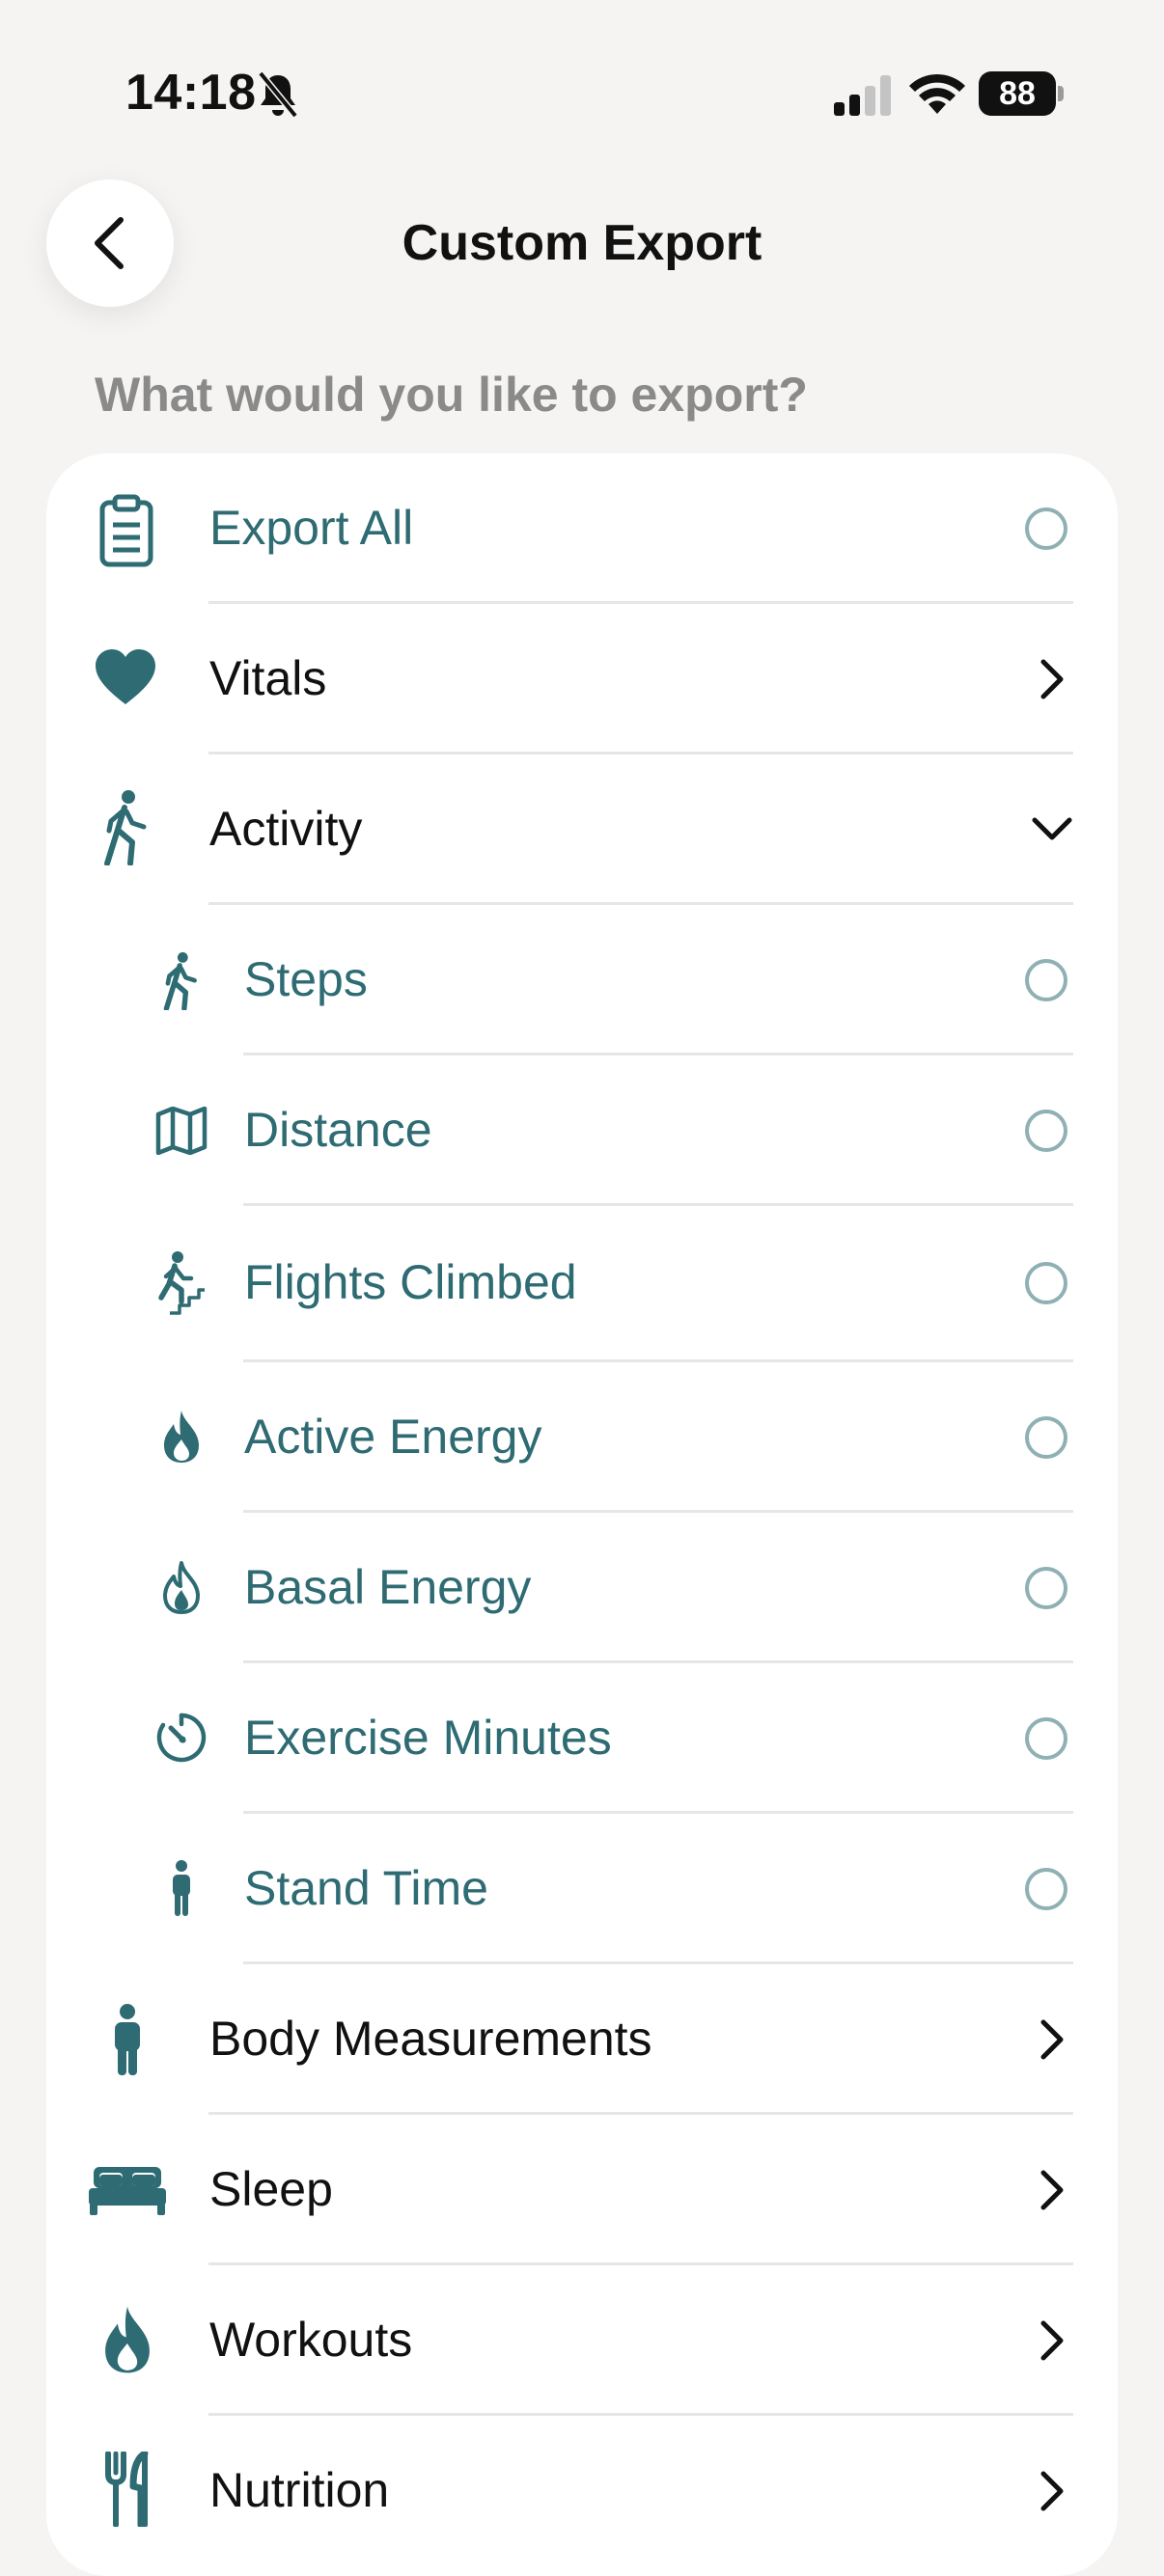  Describe the element at coordinates (582, 1588) in the screenshot. I see `option-basal-energy: Basal Energy` at that location.